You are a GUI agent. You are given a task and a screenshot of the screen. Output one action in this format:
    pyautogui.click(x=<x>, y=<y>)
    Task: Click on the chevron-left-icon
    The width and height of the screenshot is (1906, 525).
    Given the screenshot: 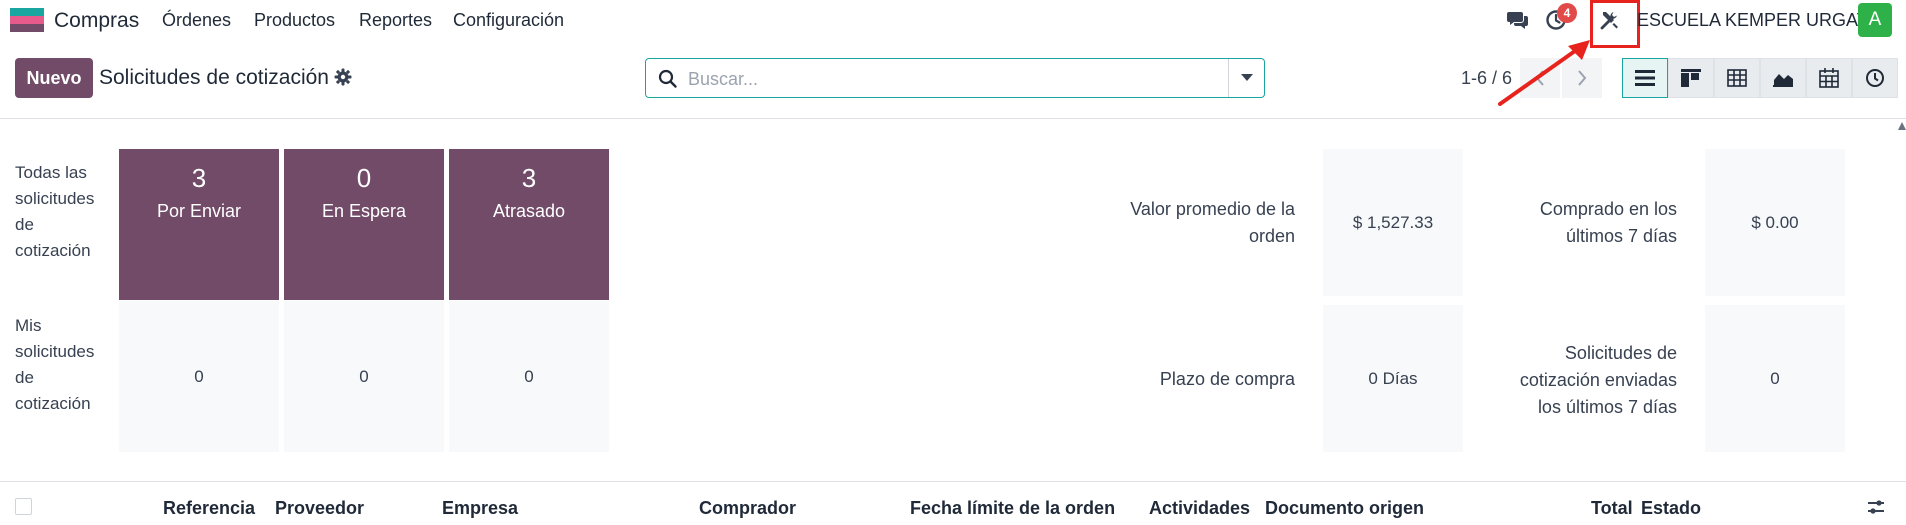 What is the action you would take?
    pyautogui.click(x=1539, y=78)
    